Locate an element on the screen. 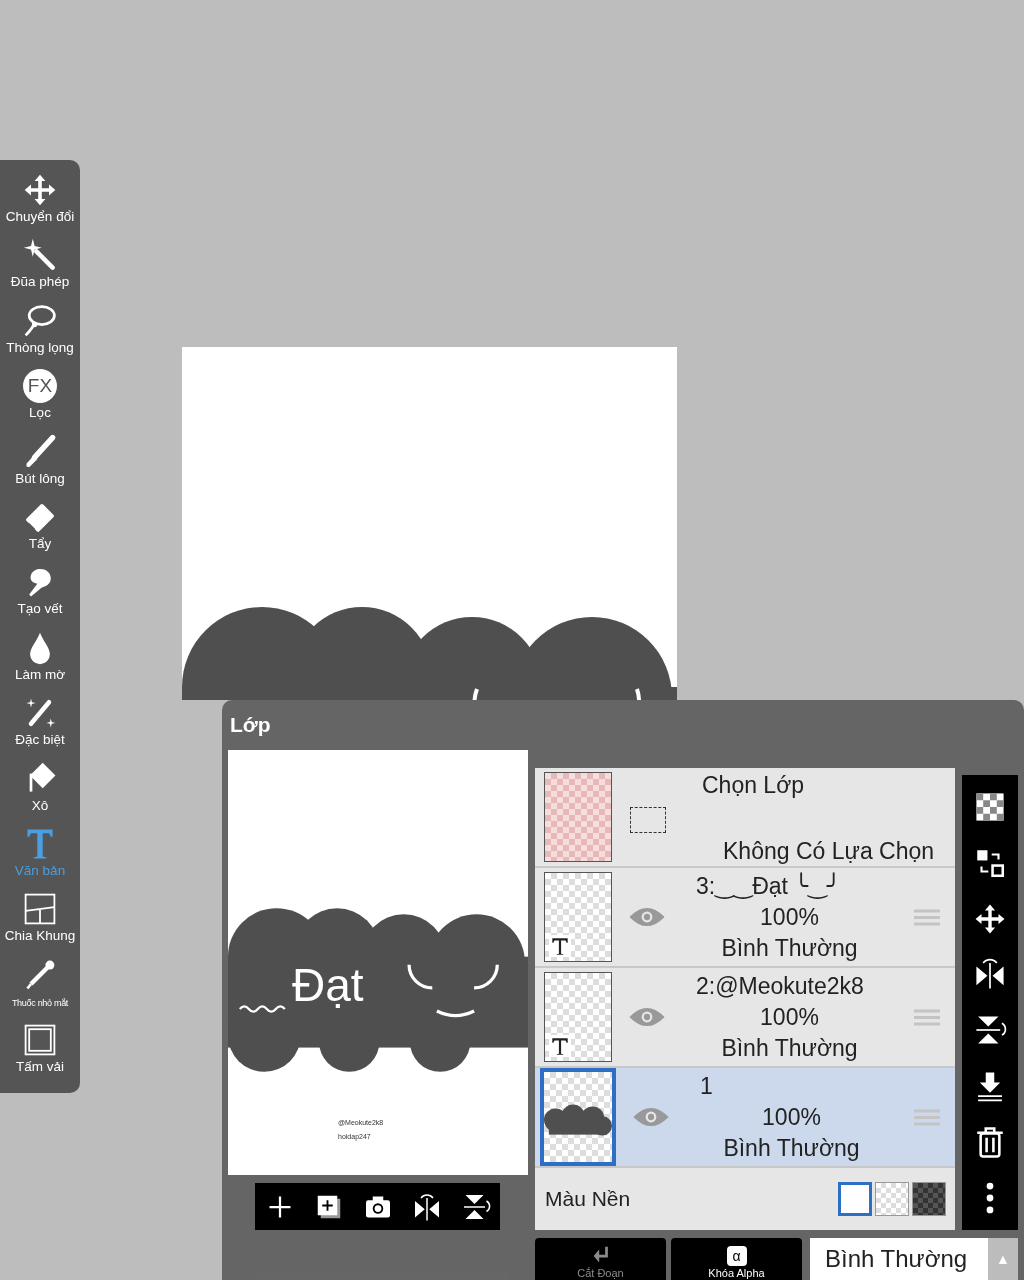 This screenshot has width=1024, height=1280. tool-button: Thòng lọng is located at coordinates (40, 335).